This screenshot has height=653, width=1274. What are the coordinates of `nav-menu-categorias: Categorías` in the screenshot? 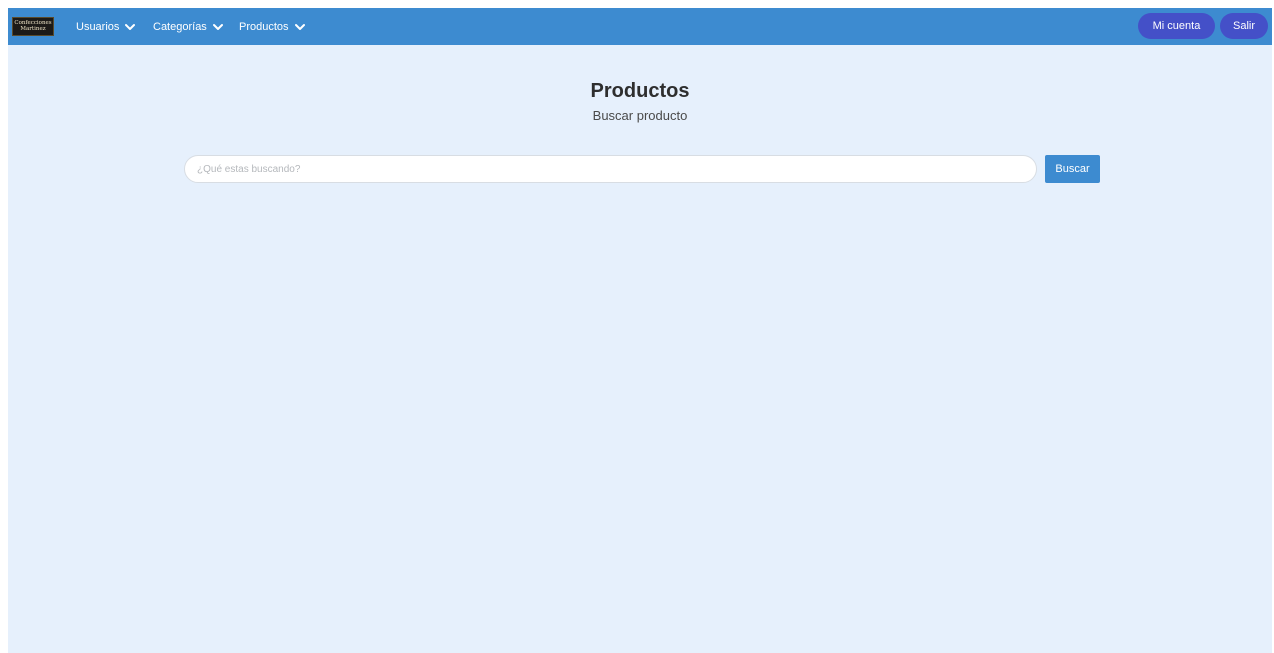 It's located at (188, 26).